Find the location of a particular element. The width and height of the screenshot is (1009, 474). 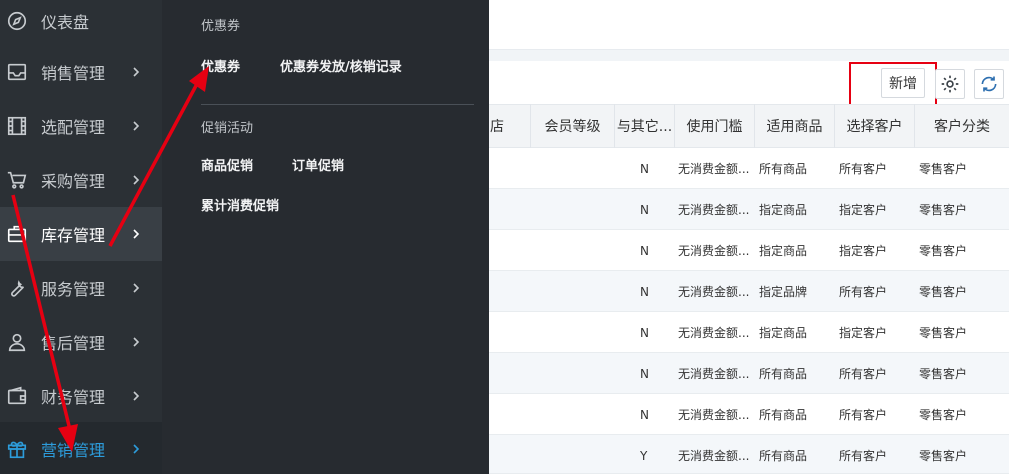

submenu-divider is located at coordinates (337, 104).